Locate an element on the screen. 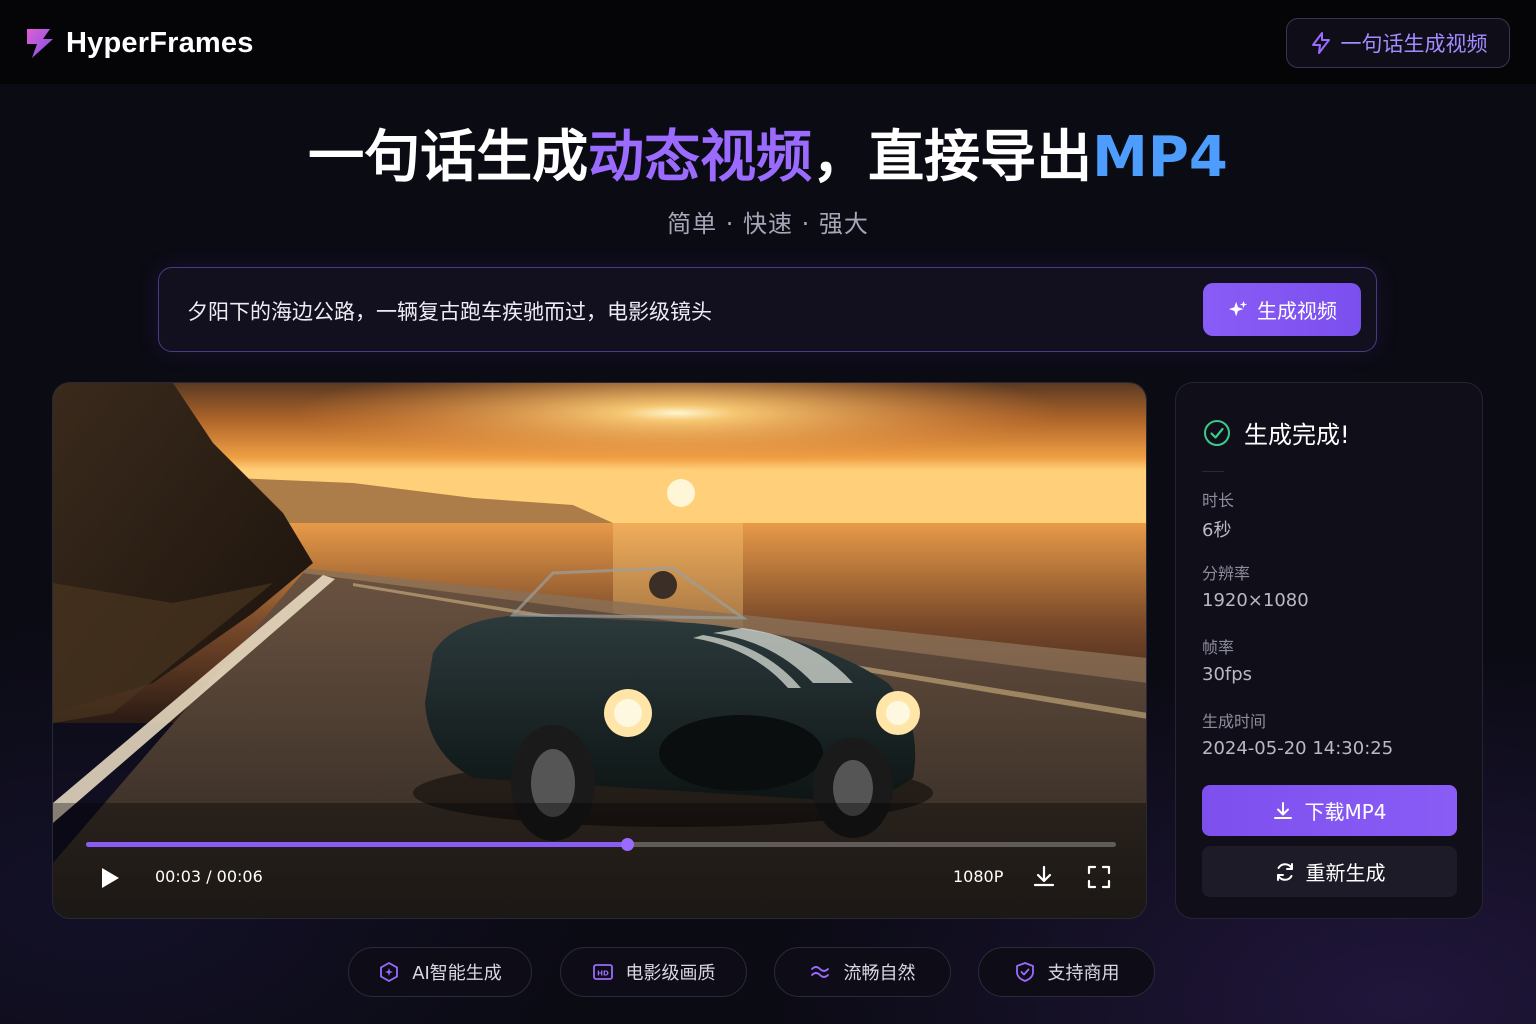 Image resolution: width=1536 pixels, height=1024 pixels. feature-quality-label: 电影级画质 is located at coordinates (670, 973).